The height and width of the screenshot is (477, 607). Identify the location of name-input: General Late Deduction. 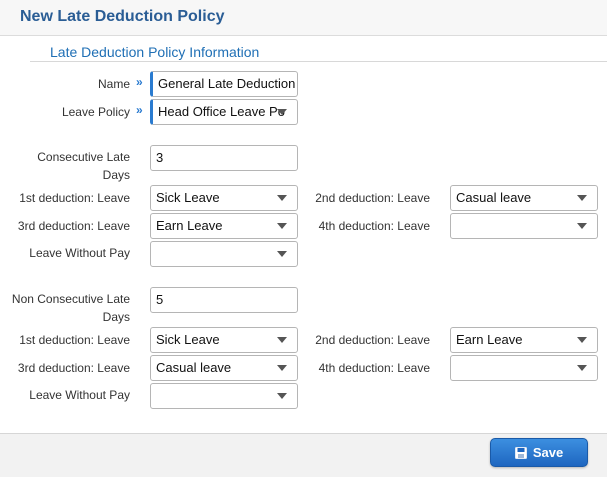
(224, 84).